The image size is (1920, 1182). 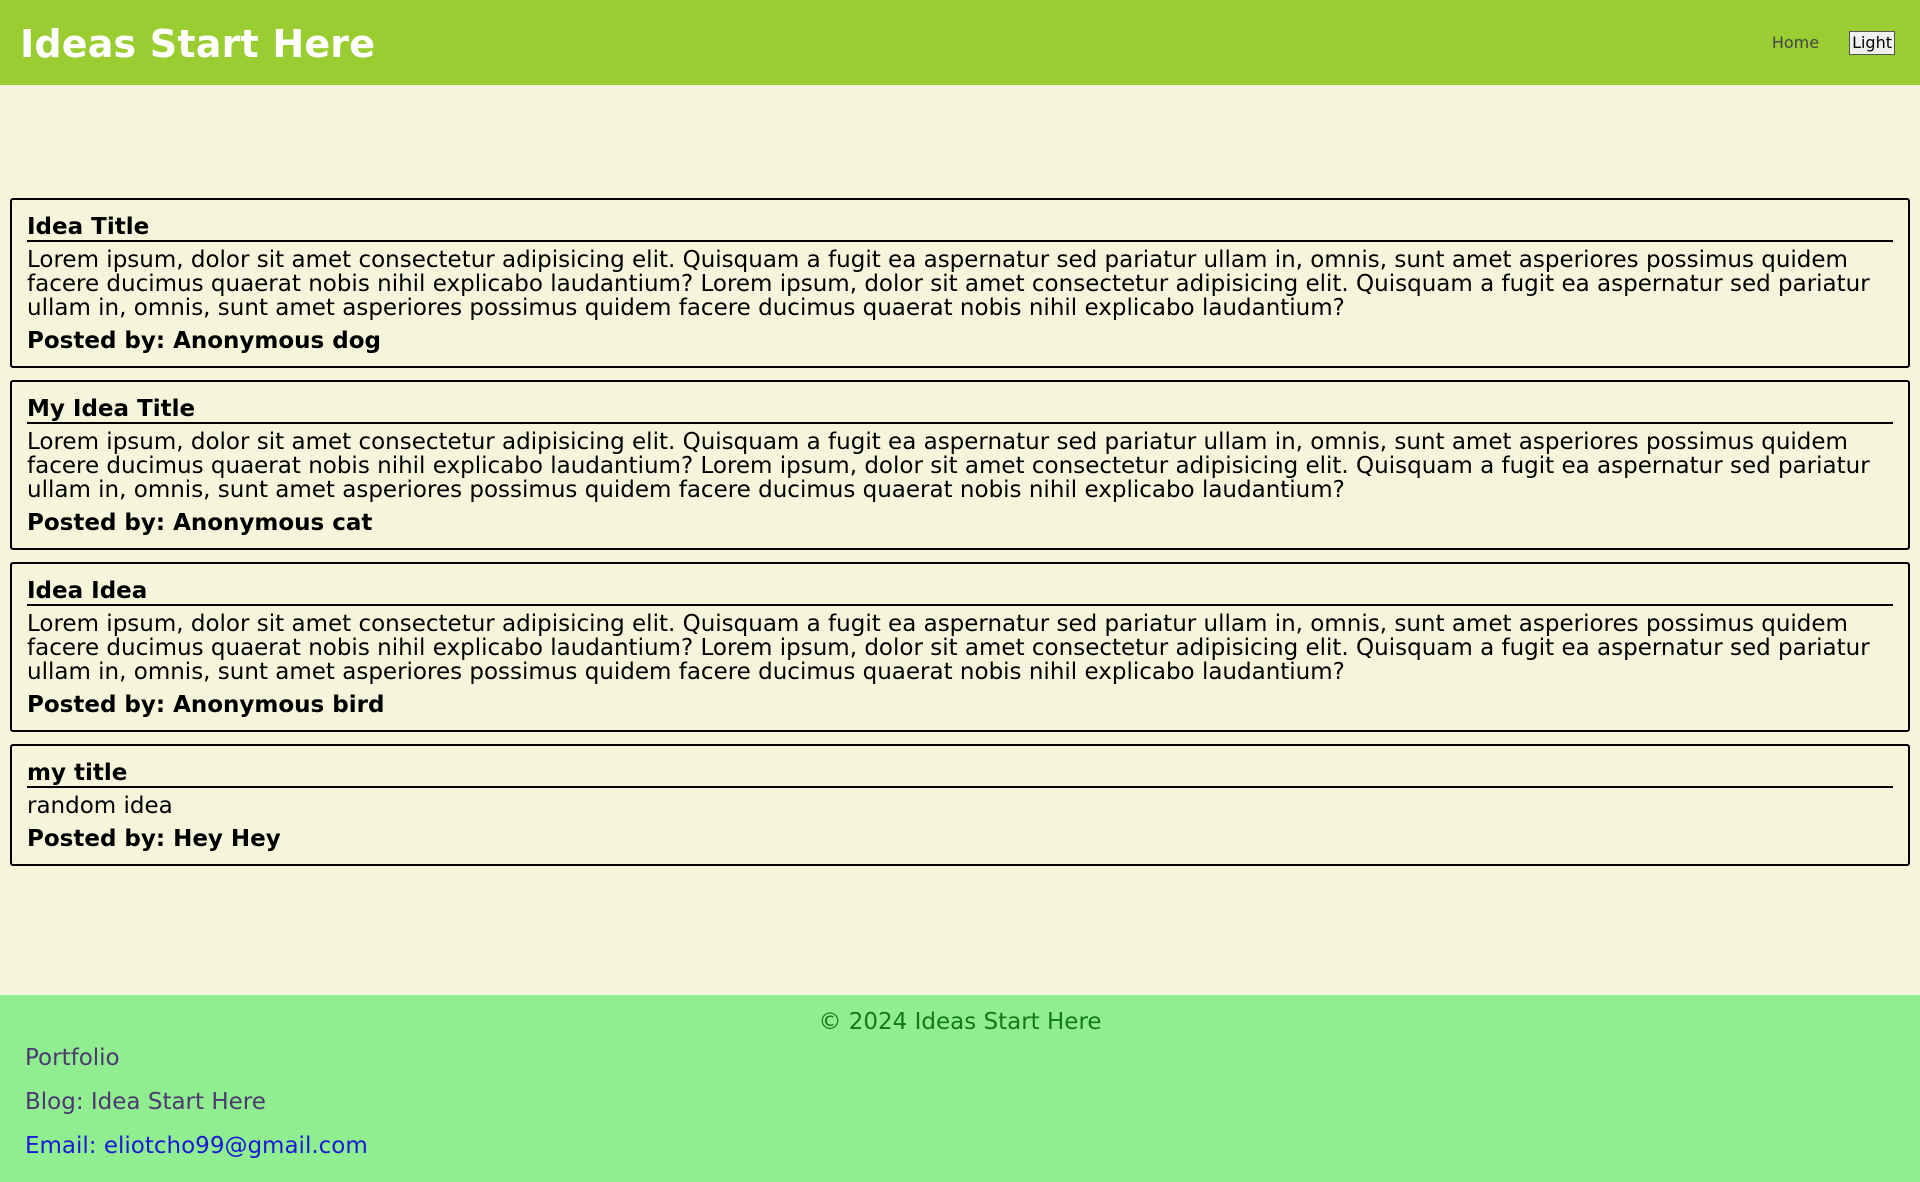 I want to click on idea-title: My Idea Title, so click(x=960, y=410).